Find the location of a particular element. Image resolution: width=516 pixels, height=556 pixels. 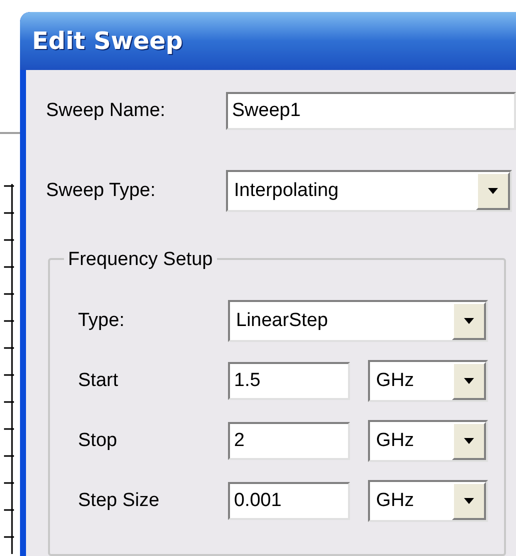

field-label: Step Size is located at coordinates (119, 500).